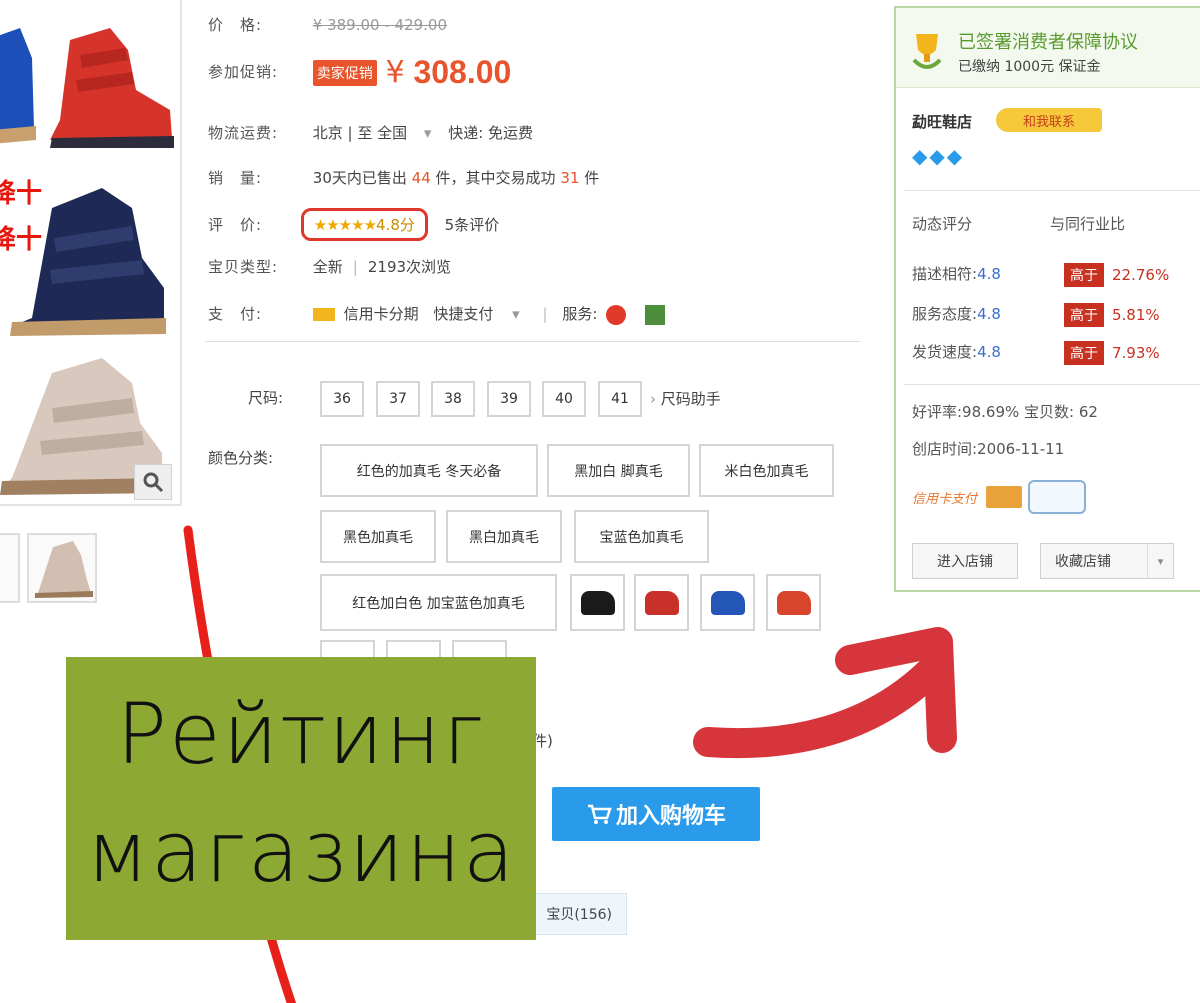 Image resolution: width=1200 pixels, height=1003 pixels. Describe the element at coordinates (462, 72) in the screenshot. I see `current-price: 308.00` at that location.